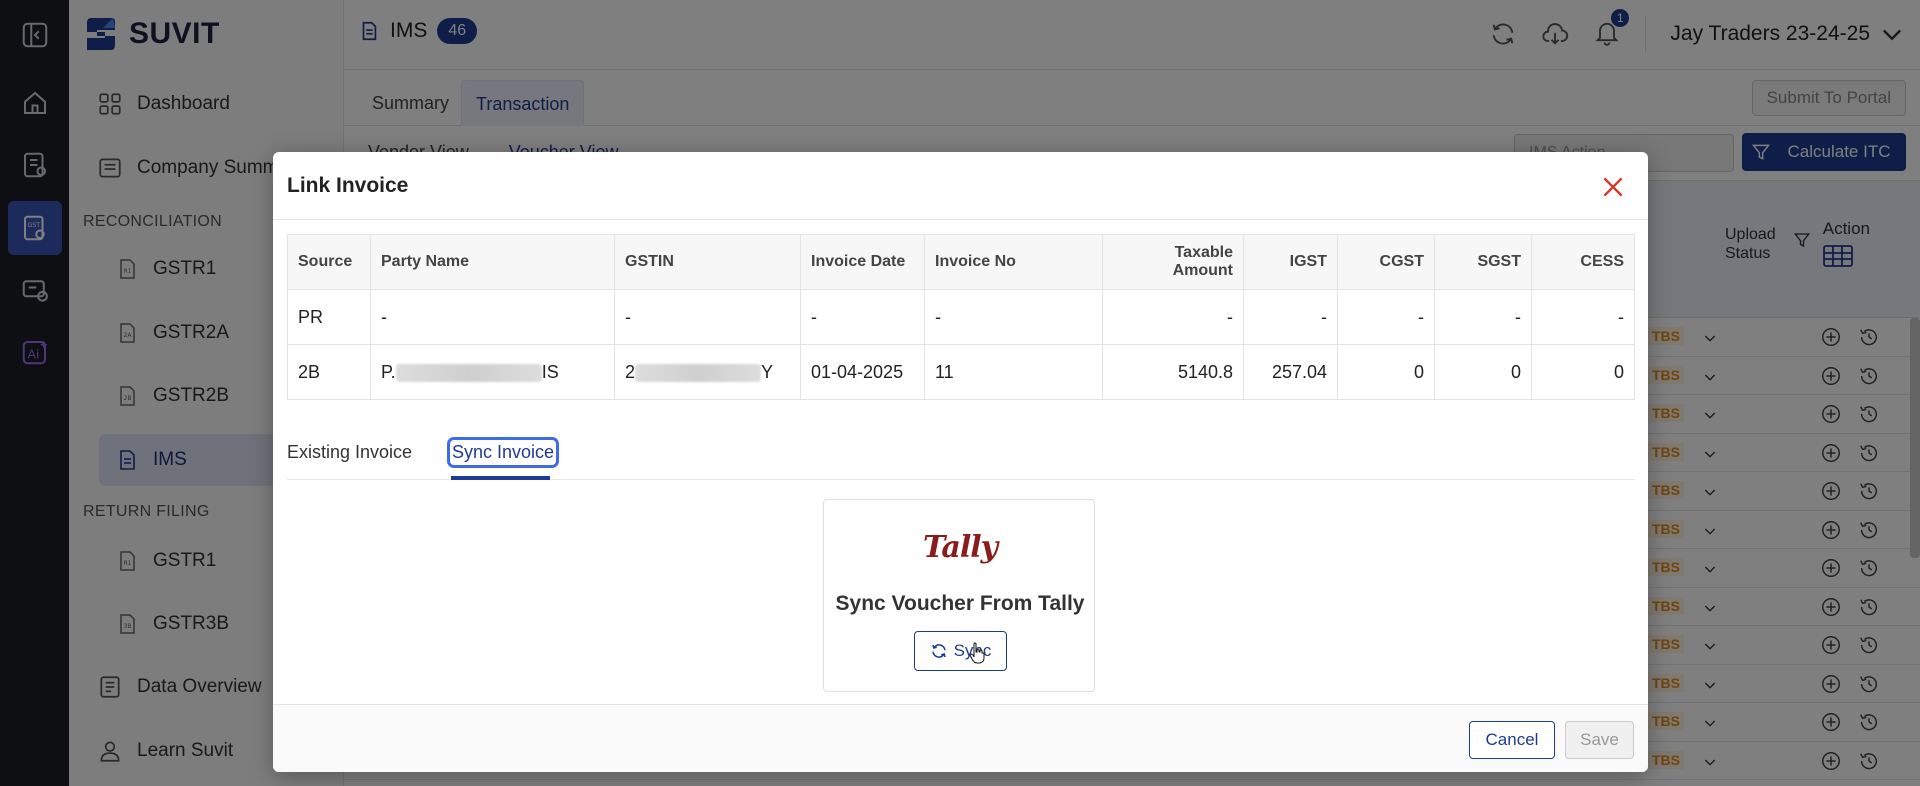 This screenshot has width=1920, height=786. What do you see at coordinates (862, 372) in the screenshot?
I see `cell-invoice-date: 01-04-2025` at bounding box center [862, 372].